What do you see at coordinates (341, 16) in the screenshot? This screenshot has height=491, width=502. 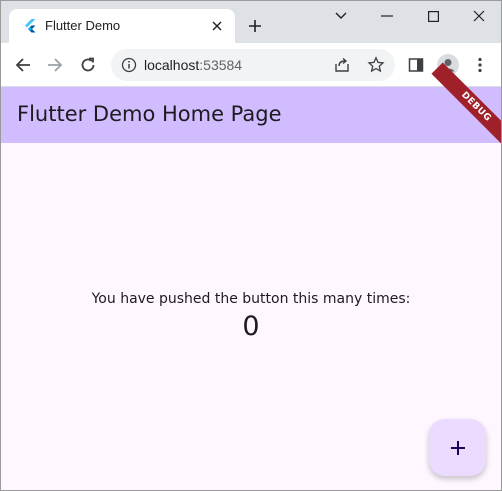 I see `chevron-down-icon` at bounding box center [341, 16].